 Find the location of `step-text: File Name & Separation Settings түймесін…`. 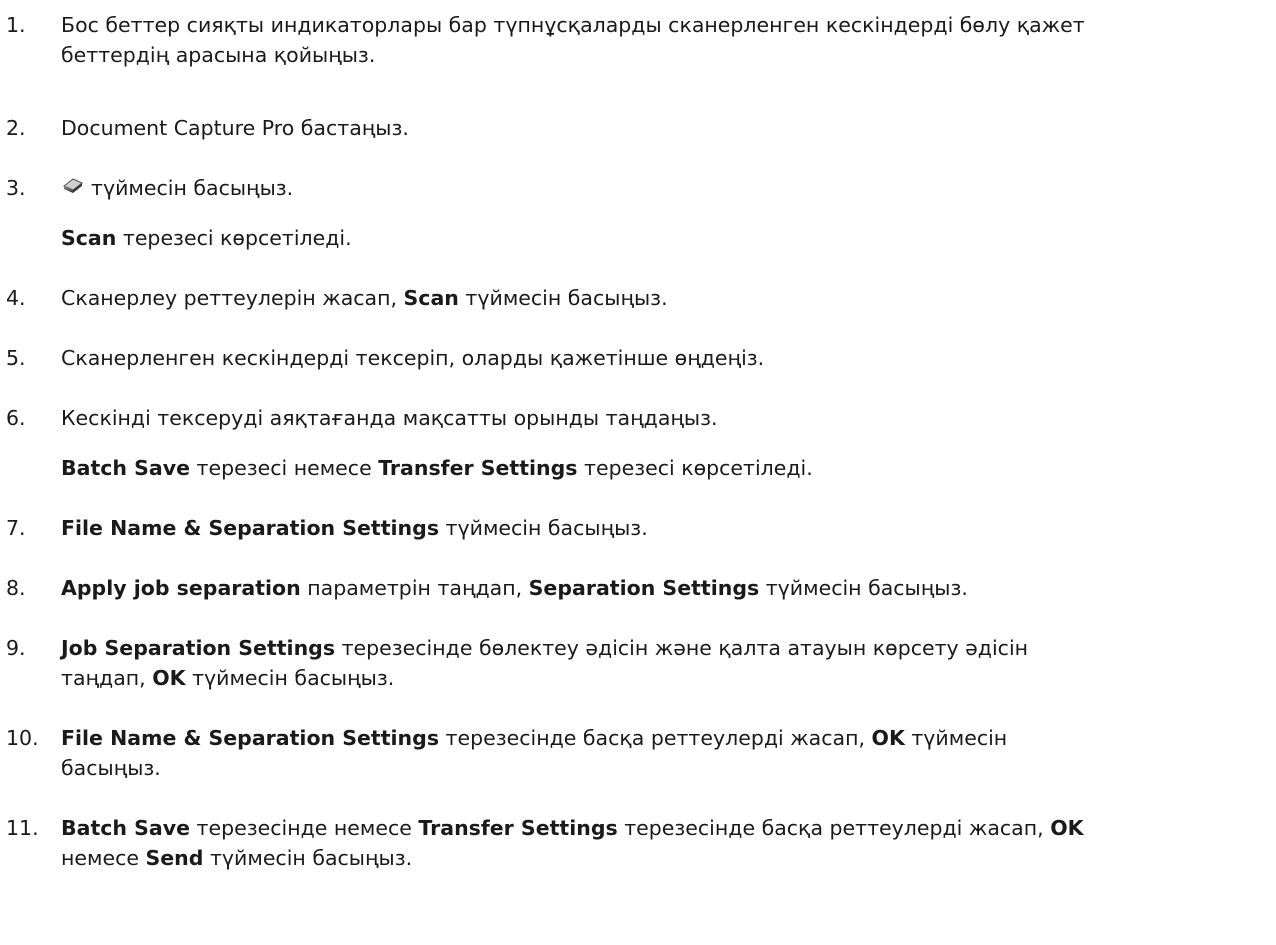

step-text: File Name & Separation Settings түймесін… is located at coordinates (665, 528).